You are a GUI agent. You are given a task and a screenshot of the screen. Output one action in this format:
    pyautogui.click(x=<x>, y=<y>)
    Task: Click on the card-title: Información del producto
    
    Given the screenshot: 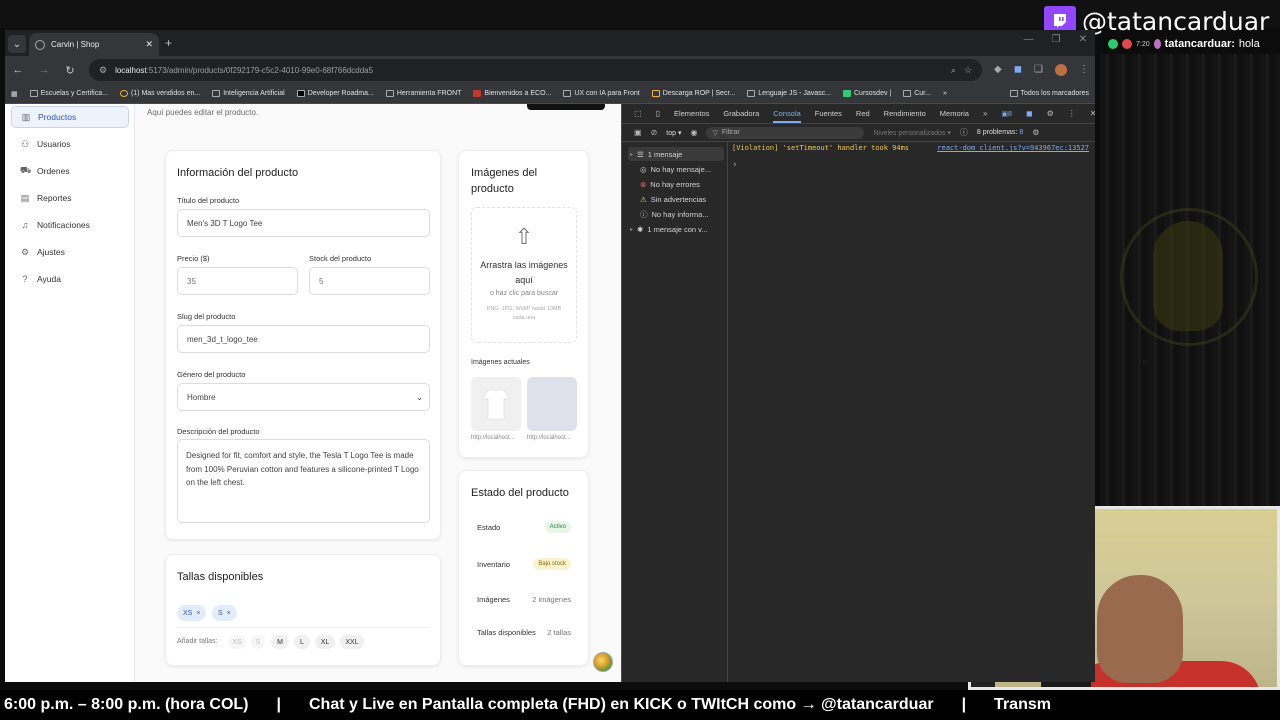 What is the action you would take?
    pyautogui.click(x=238, y=173)
    